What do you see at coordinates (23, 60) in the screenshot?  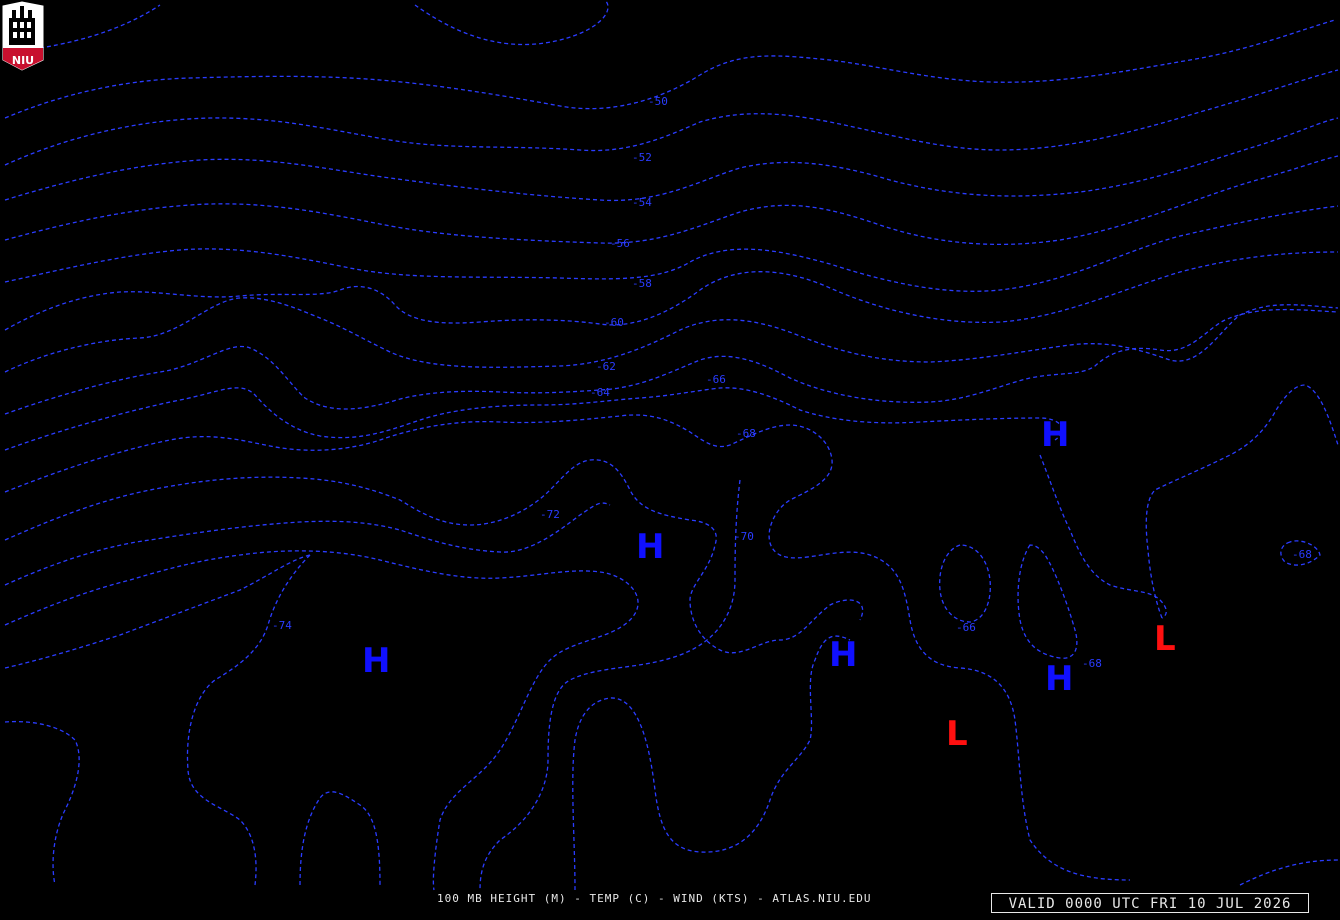 I see `niu-logo-text: NIU` at bounding box center [23, 60].